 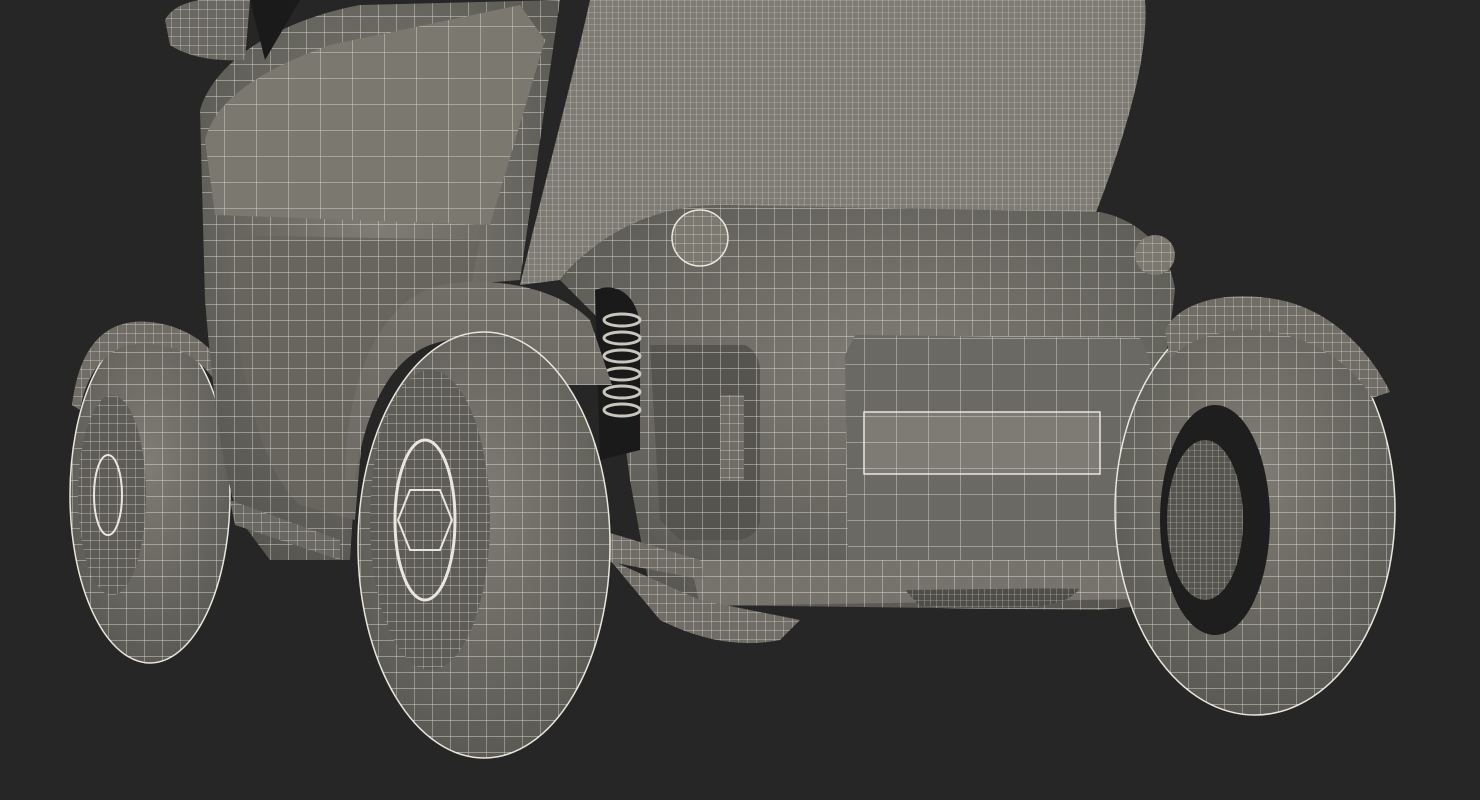 I want to click on left-rear-wheel, so click(x=150, y=495).